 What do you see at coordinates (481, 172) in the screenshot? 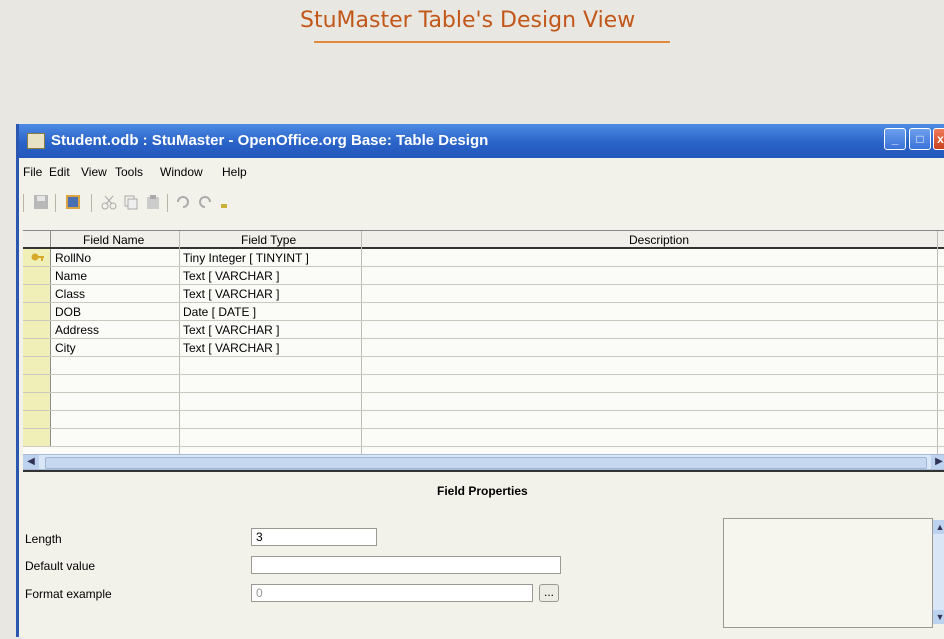
I see `menu-bar: File Edit View Tools Window Help` at bounding box center [481, 172].